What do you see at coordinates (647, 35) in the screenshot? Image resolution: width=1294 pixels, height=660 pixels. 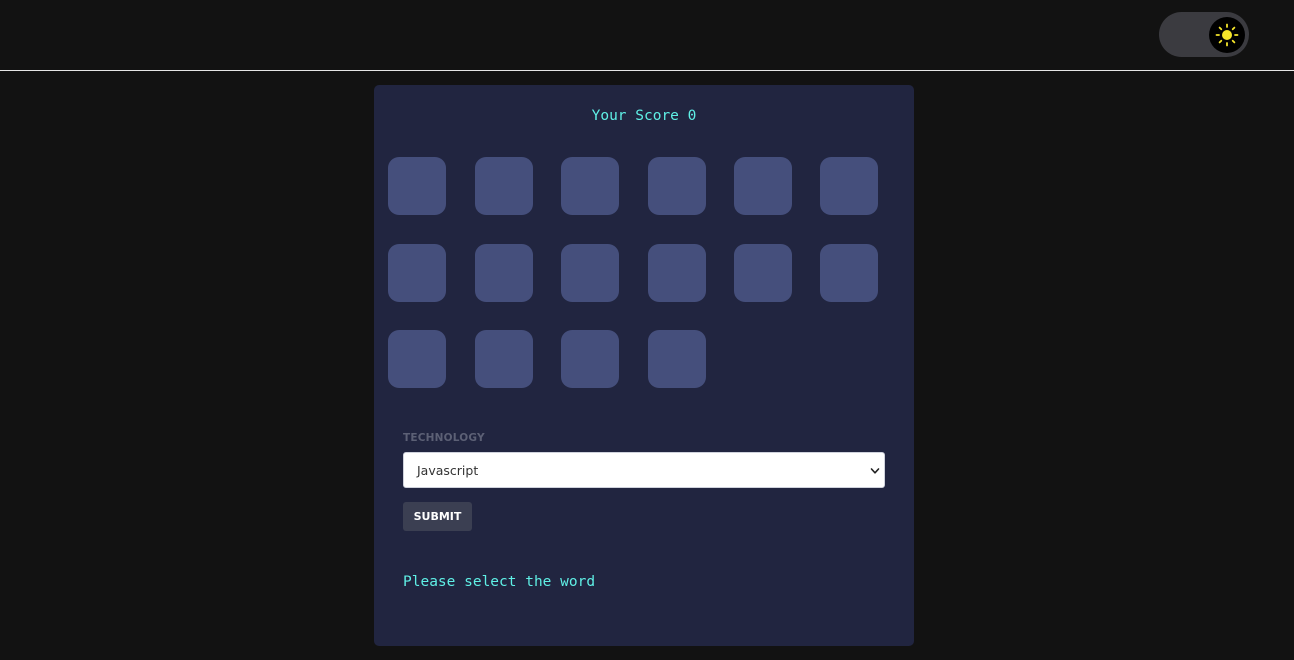 I see `top-bar` at bounding box center [647, 35].